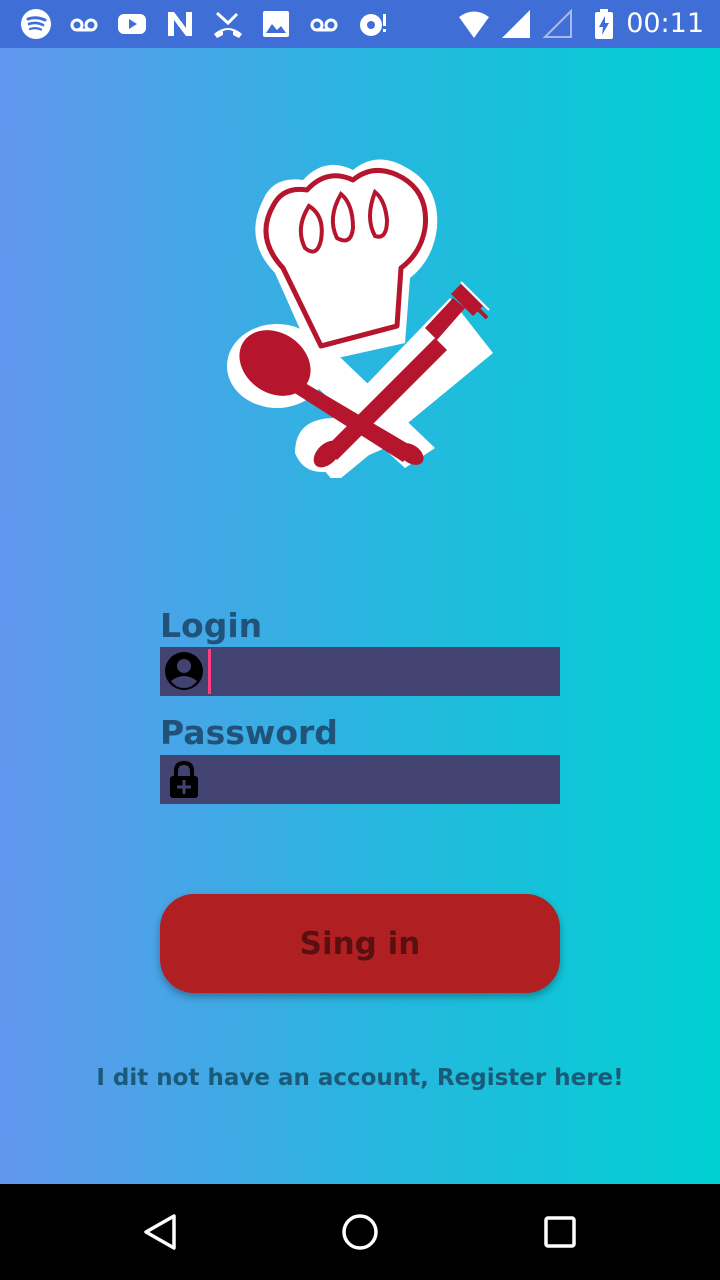  Describe the element at coordinates (516, 24) in the screenshot. I see `cell-signal-icon` at that location.